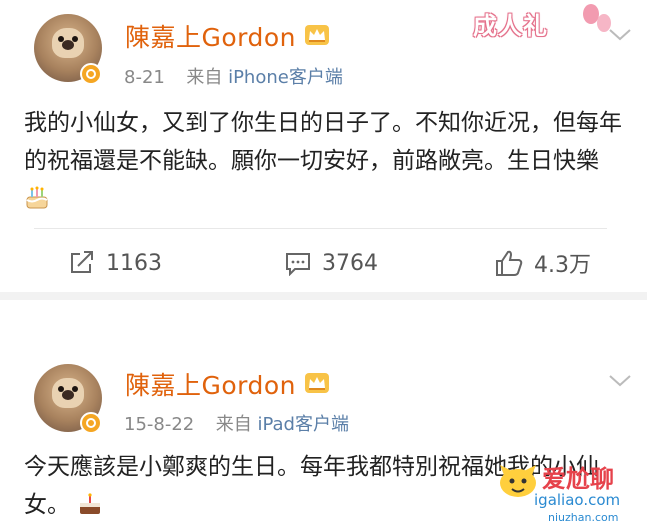 This screenshot has width=647, height=527. What do you see at coordinates (285, 77) in the screenshot?
I see `post-source: iPhone客户端` at bounding box center [285, 77].